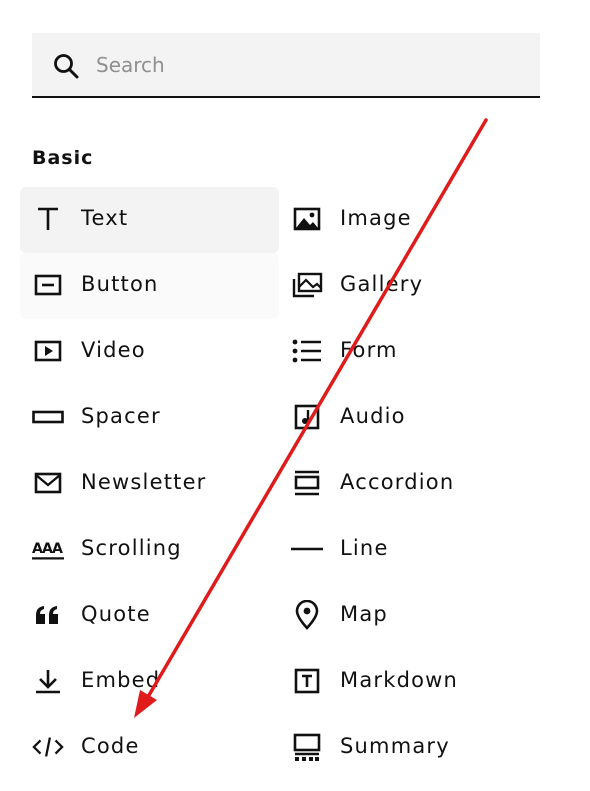  I want to click on block-label: Button, so click(120, 284).